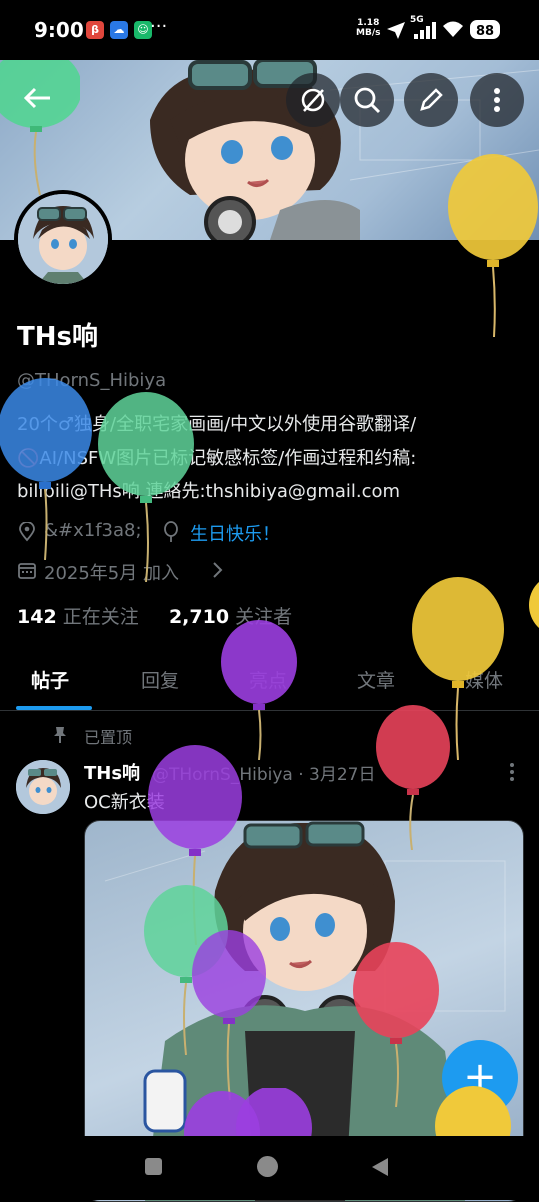  What do you see at coordinates (50, 679) in the screenshot?
I see `tab-posts: 帖子` at bounding box center [50, 679].